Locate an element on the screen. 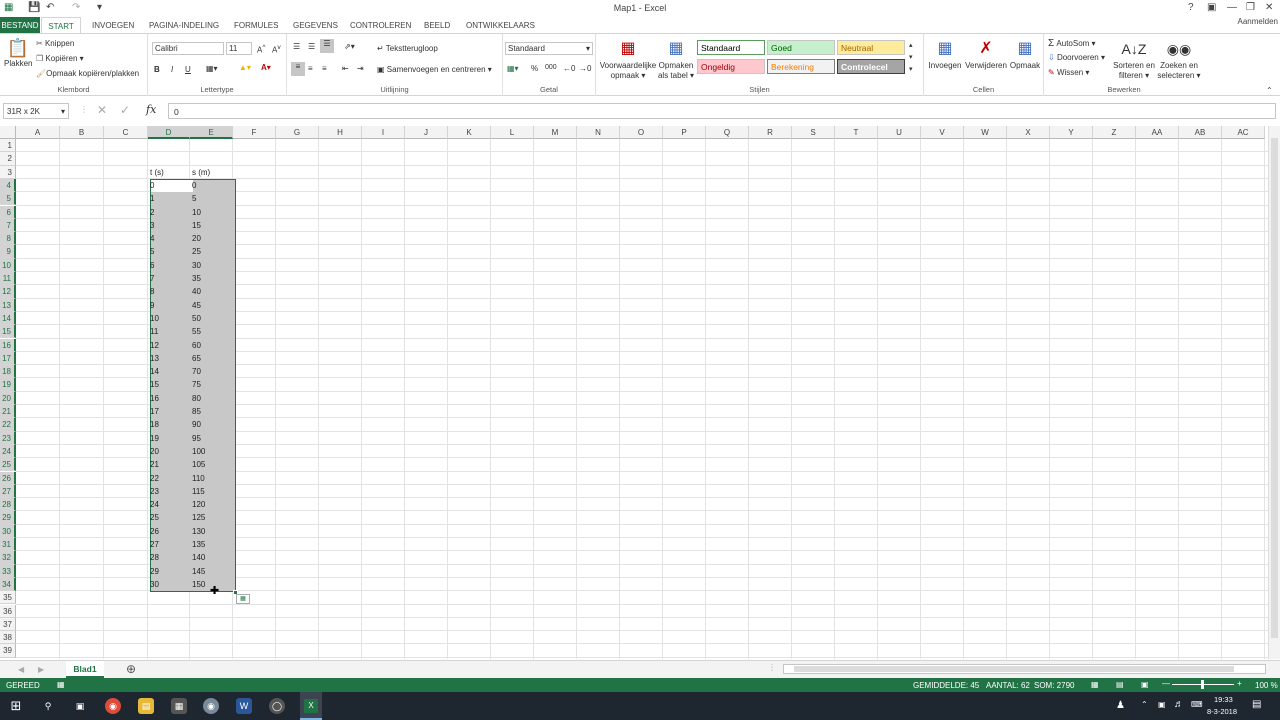 The width and height of the screenshot is (1280, 720). row-header: 2 is located at coordinates (8, 159).